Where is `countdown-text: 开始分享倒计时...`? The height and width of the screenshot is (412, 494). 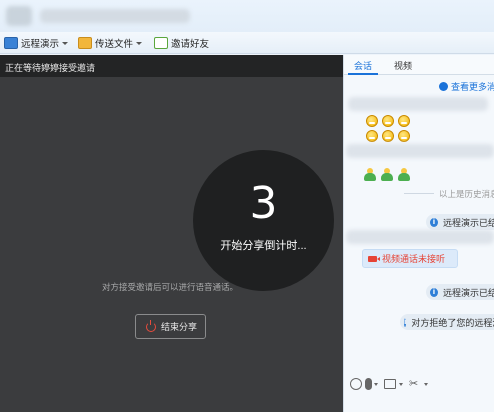
countdown-text: 开始分享倒计时... is located at coordinates (263, 246).